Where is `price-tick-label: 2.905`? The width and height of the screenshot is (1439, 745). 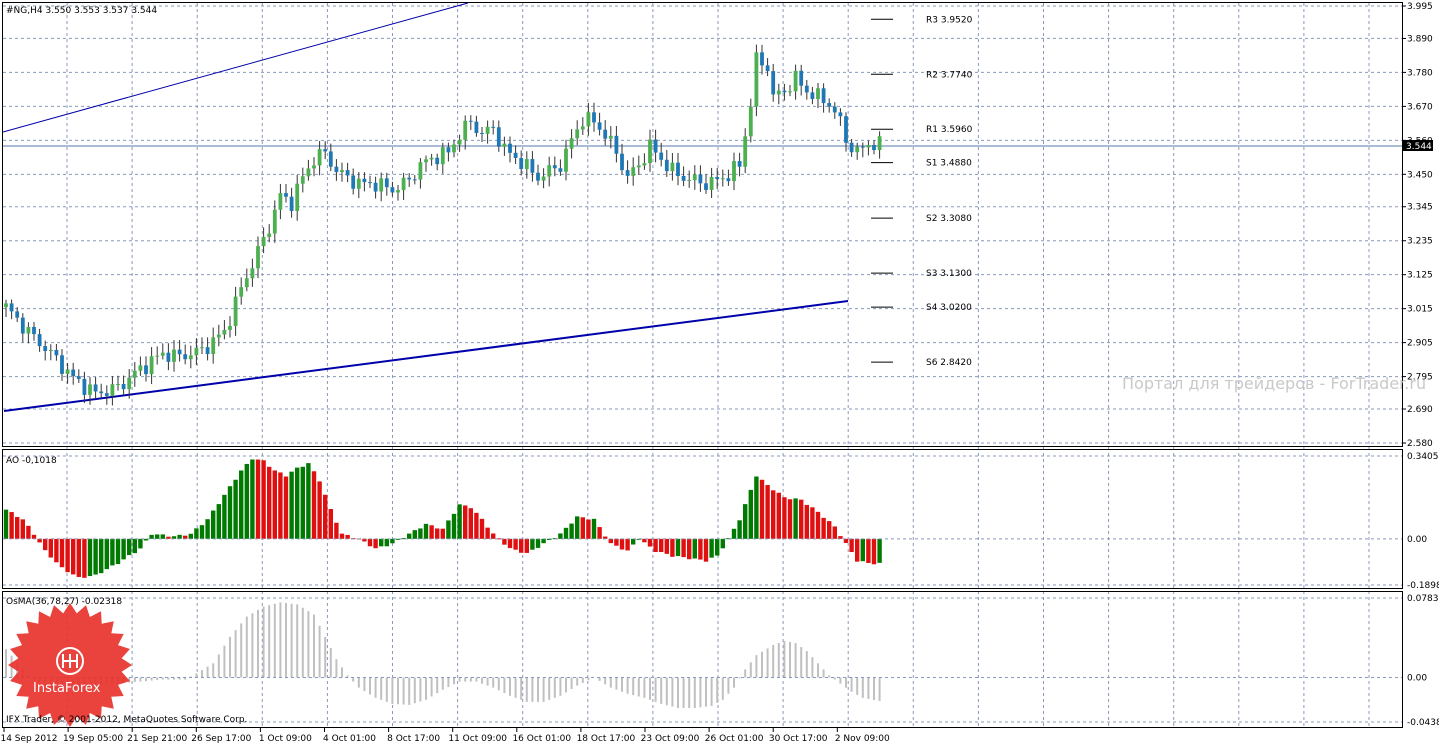
price-tick-label: 2.905 is located at coordinates (1420, 344).